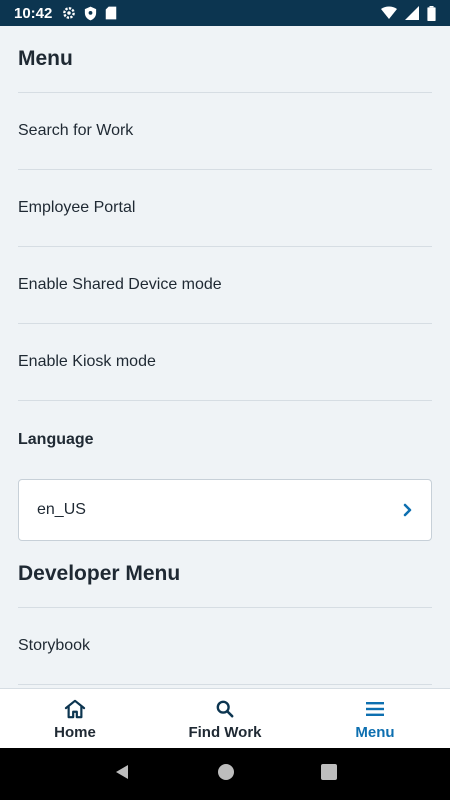  What do you see at coordinates (225, 208) in the screenshot?
I see `menu-item-employee-portal: Employee Portal` at bounding box center [225, 208].